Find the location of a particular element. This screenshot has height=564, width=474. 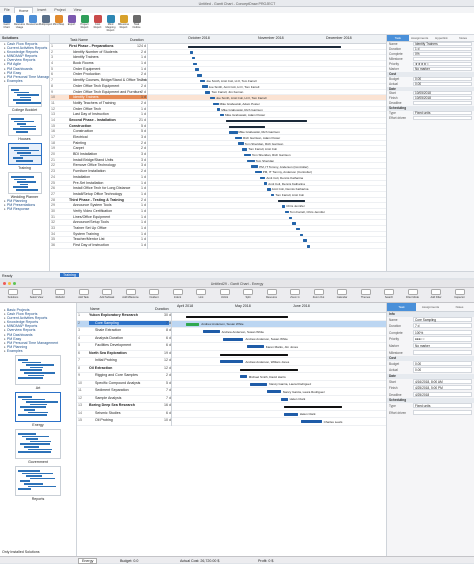

calendar-button: Calendar is located at coordinates (342, 295).